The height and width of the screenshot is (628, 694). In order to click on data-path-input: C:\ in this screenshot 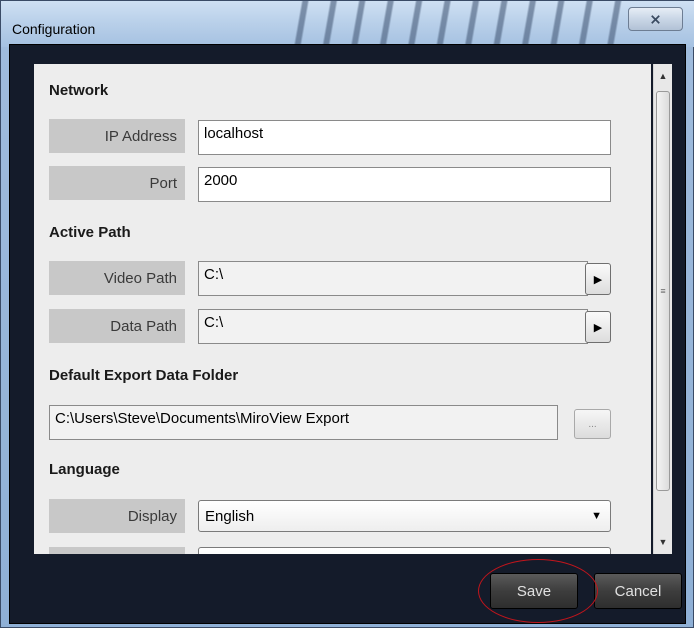, I will do `click(393, 326)`.